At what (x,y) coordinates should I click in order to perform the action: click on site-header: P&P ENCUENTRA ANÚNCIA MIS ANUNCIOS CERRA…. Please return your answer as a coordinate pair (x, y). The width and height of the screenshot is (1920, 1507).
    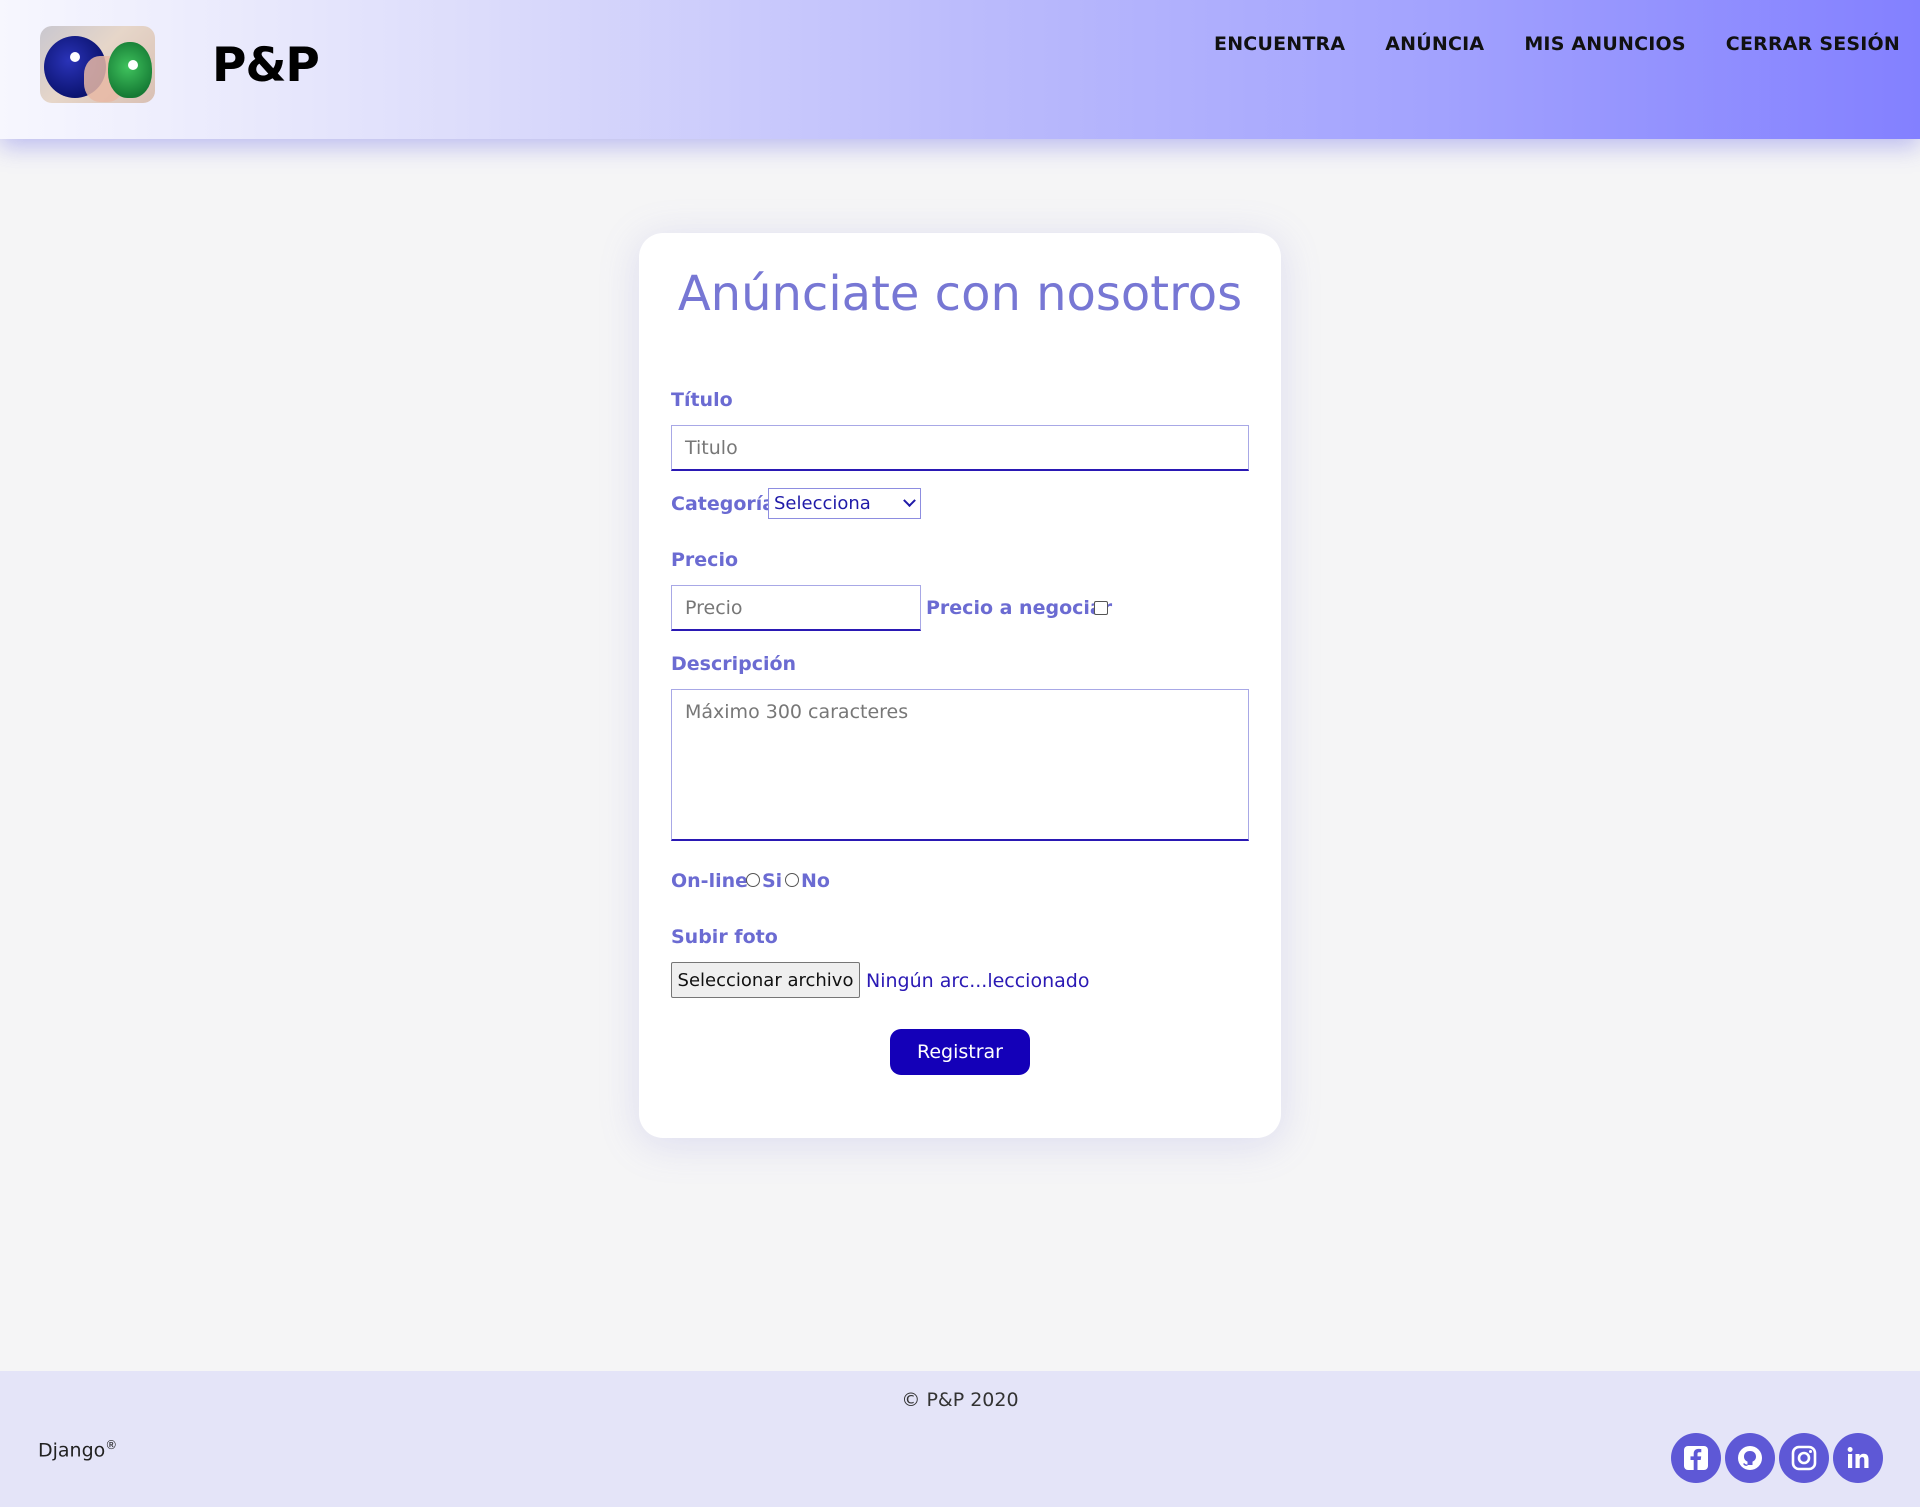
    Looking at the image, I should click on (960, 69).